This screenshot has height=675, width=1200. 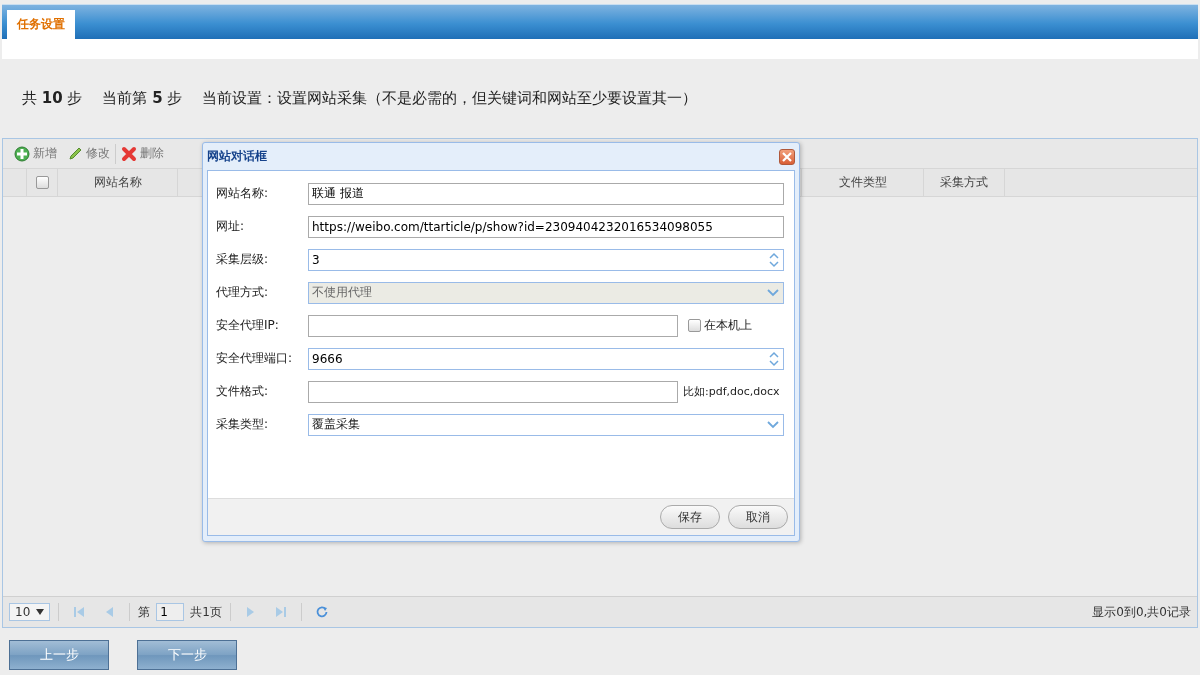 What do you see at coordinates (144, 612) in the screenshot?
I see `page-label: 第` at bounding box center [144, 612].